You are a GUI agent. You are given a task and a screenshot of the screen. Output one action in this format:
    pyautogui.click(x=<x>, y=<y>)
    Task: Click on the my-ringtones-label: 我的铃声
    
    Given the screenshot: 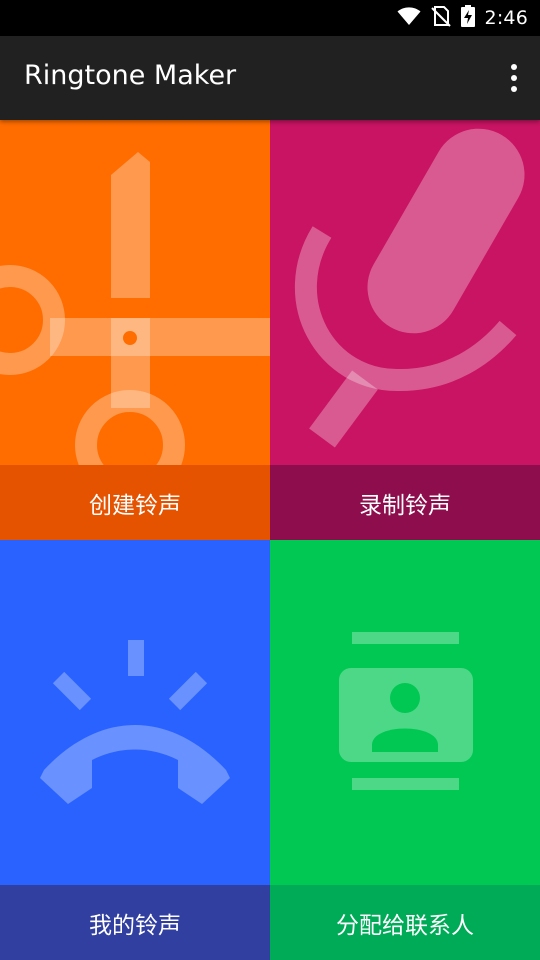 What is the action you would take?
    pyautogui.click(x=135, y=922)
    